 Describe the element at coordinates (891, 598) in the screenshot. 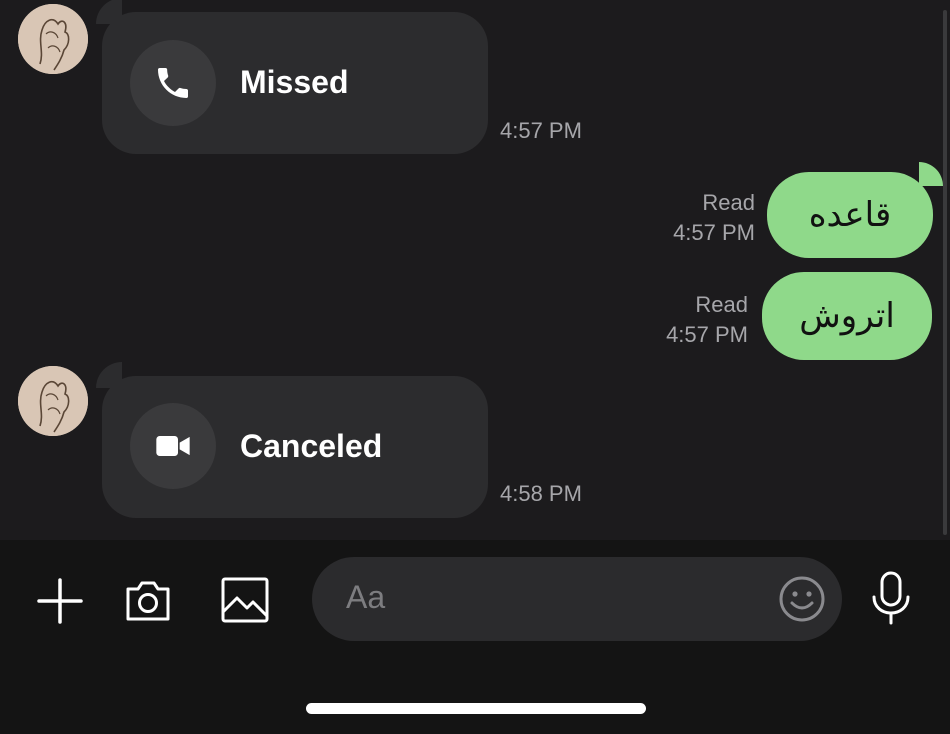

I see `microphone-icon` at that location.